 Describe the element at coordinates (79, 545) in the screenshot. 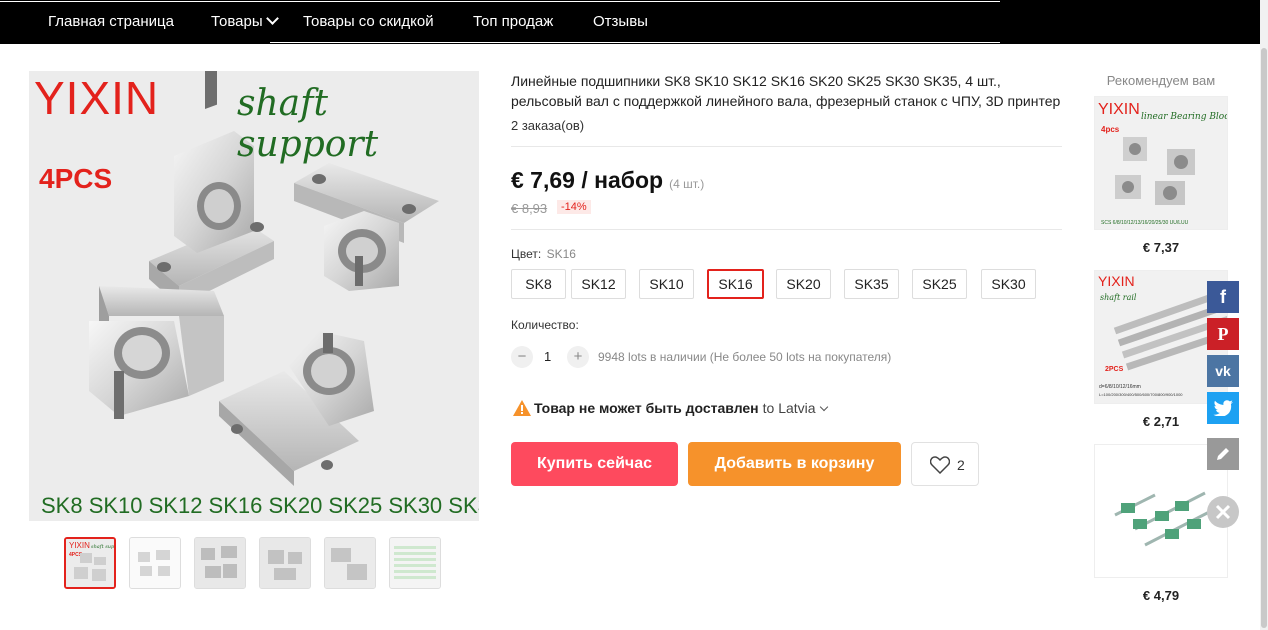

I see `thumb-brand-text: YIXIN` at that location.